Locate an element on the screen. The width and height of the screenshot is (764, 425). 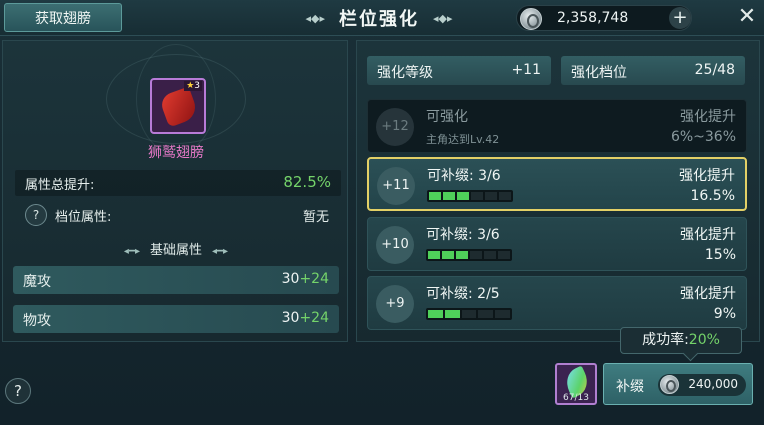
tier-level-badge: +12 is located at coordinates (395, 127).